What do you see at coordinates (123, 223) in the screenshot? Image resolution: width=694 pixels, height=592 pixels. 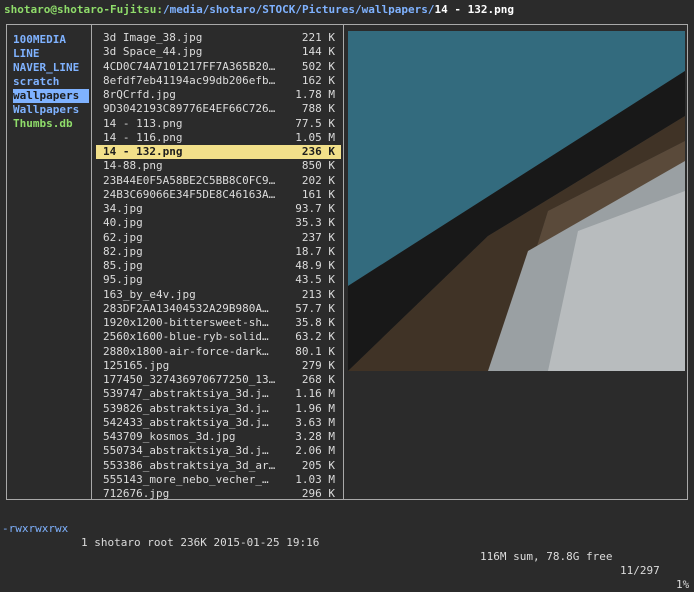 I see `file-name: 40.jpg` at bounding box center [123, 223].